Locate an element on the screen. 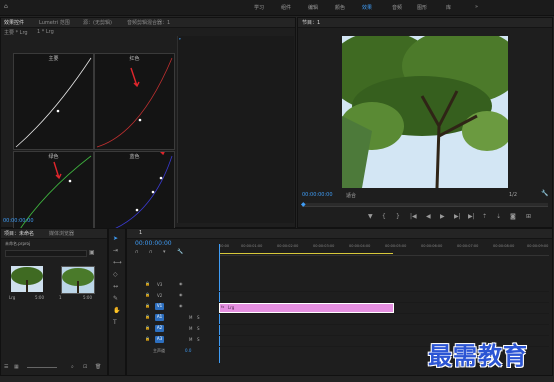 Image resolution: width=554 pixels, height=382 pixels. new-item-icon: ⊡ is located at coordinates (85, 367).